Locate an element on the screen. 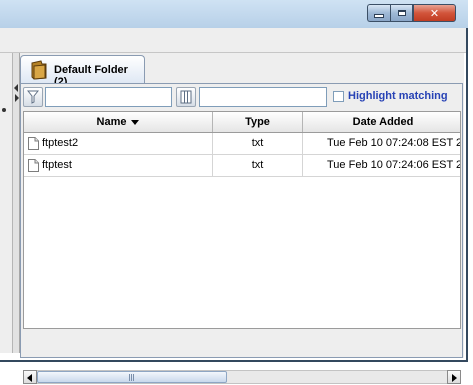 The height and width of the screenshot is (385, 473). sort-descending-icon is located at coordinates (135, 122).